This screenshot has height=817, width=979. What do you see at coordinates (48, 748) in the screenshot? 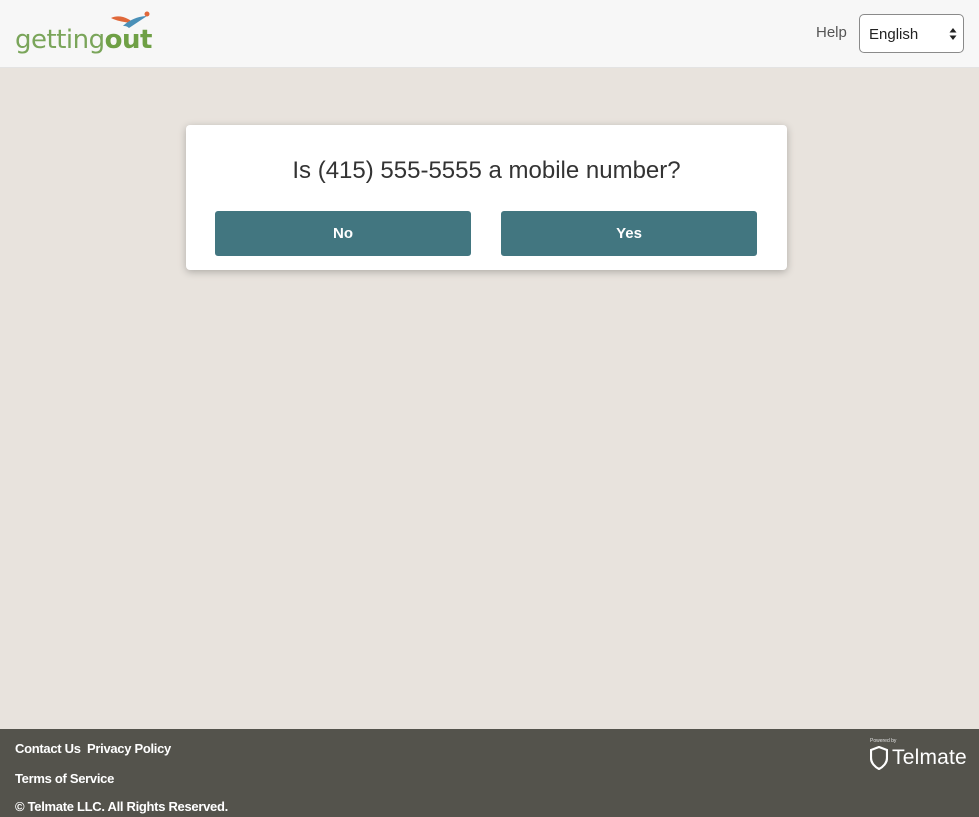
I see `contact-us-link: Contact Us` at bounding box center [48, 748].